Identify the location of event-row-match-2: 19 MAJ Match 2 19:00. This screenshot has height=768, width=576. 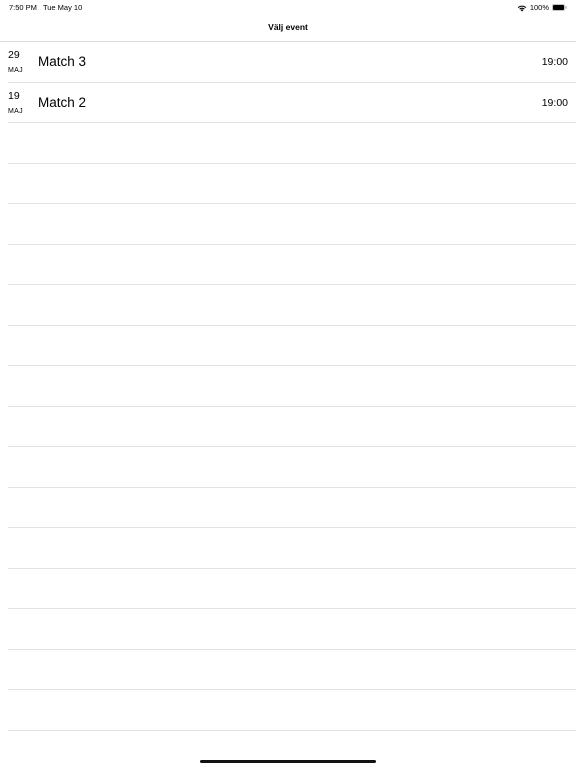
(288, 103).